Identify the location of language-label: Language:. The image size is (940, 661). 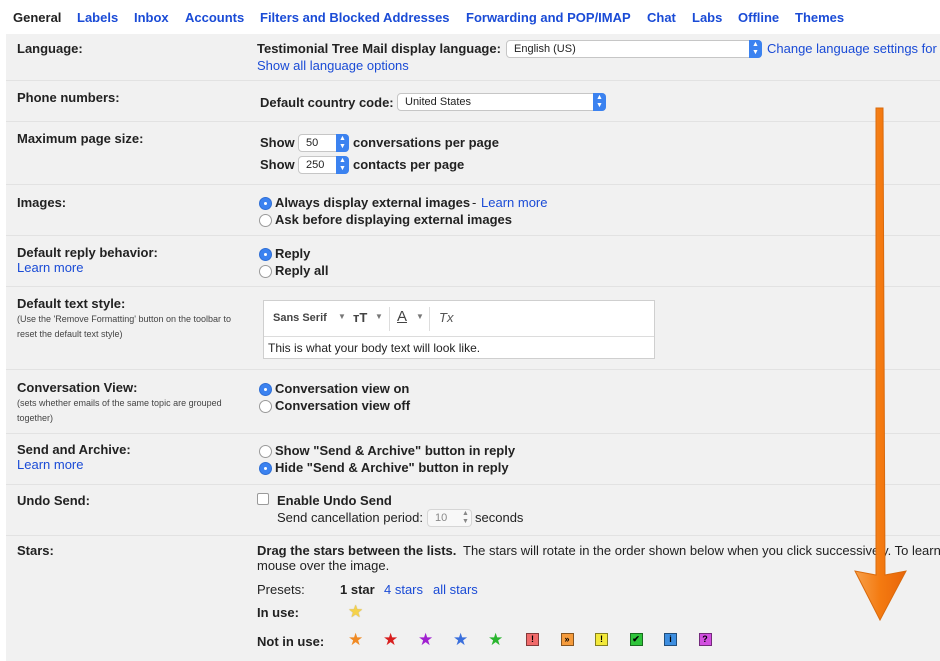
(50, 48).